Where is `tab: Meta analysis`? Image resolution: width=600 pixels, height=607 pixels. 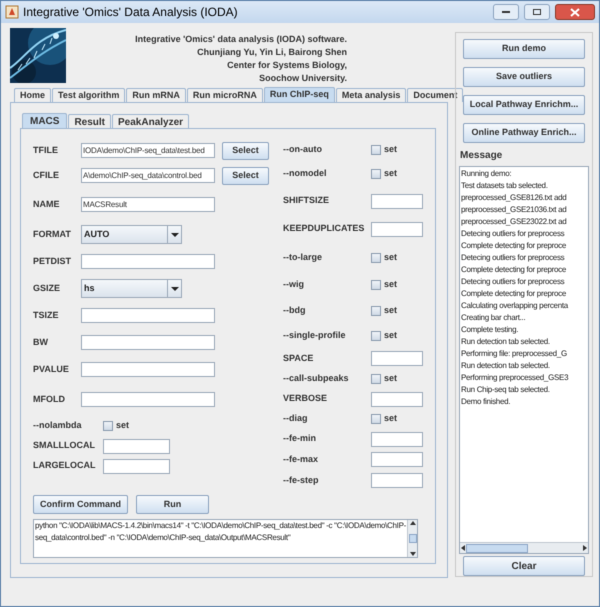 tab: Meta analysis is located at coordinates (371, 95).